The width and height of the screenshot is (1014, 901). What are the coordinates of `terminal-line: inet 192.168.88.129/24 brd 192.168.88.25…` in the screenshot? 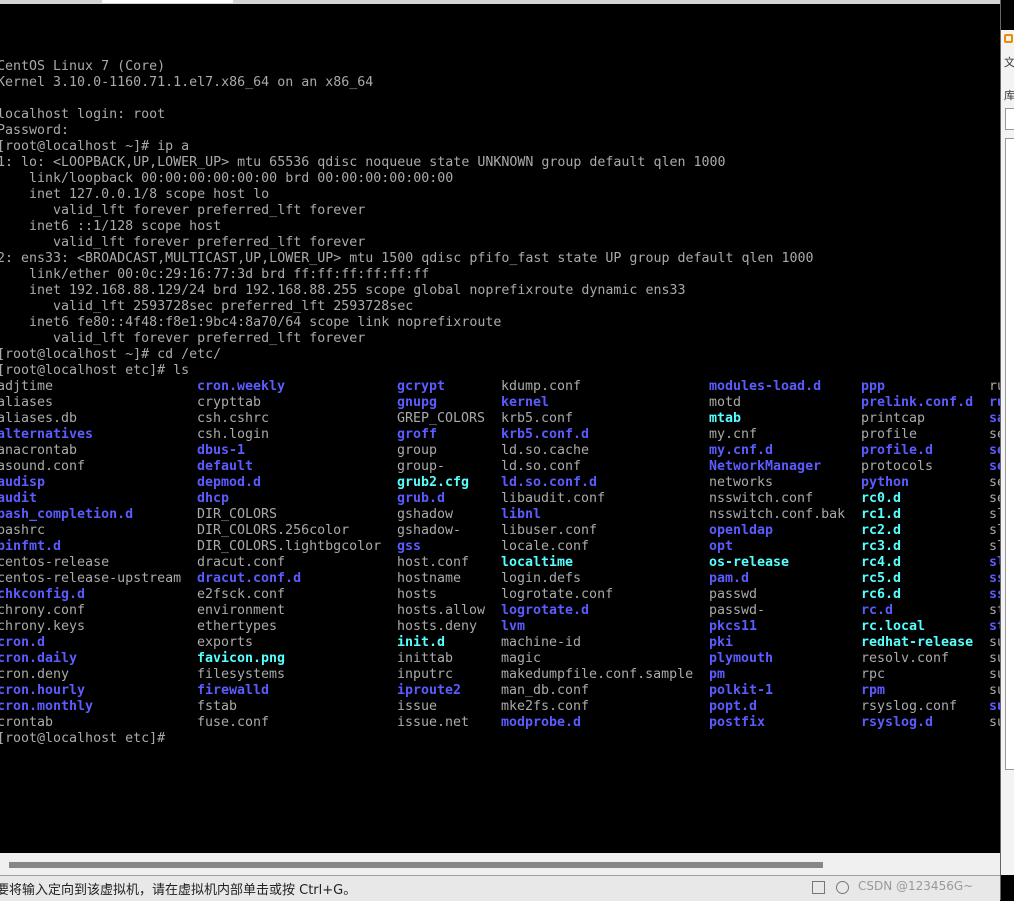 It's located at (343, 290).